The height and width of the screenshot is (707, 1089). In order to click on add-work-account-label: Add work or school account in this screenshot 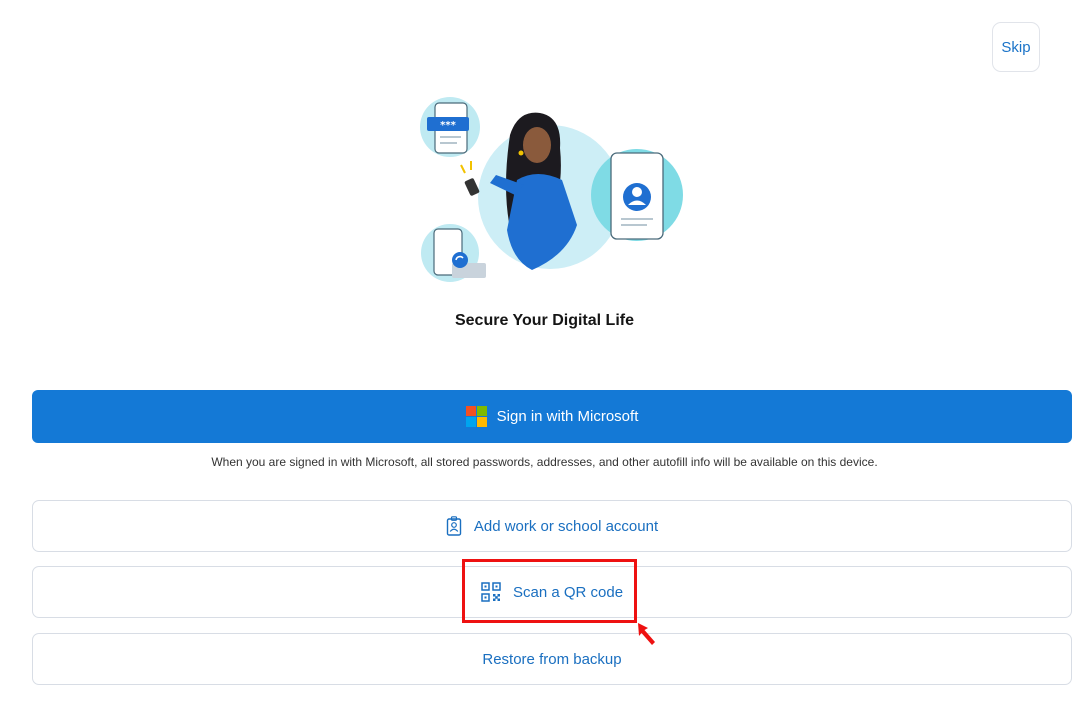, I will do `click(566, 526)`.